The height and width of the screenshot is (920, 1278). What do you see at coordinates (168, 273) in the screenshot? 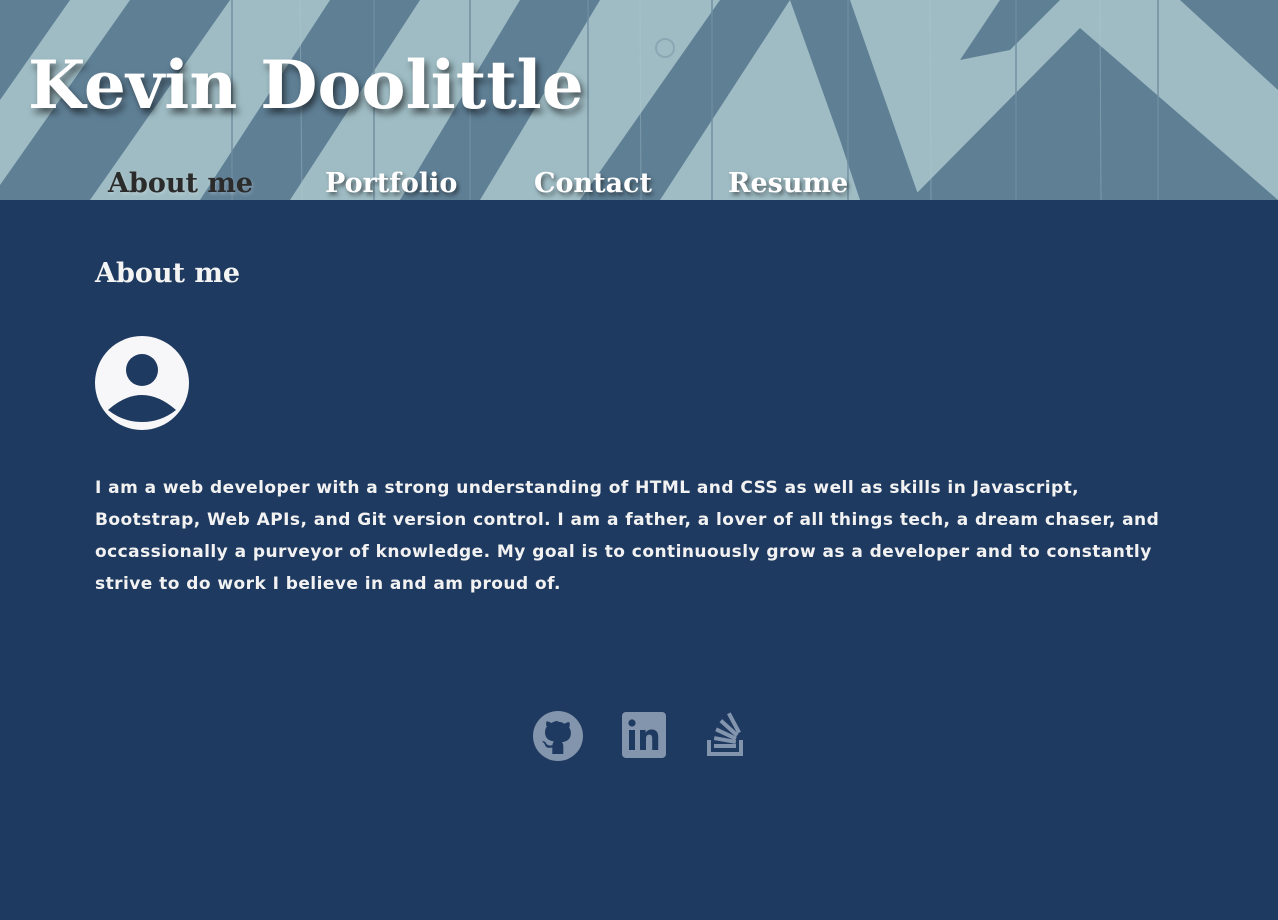
I see `section-heading: About me` at bounding box center [168, 273].